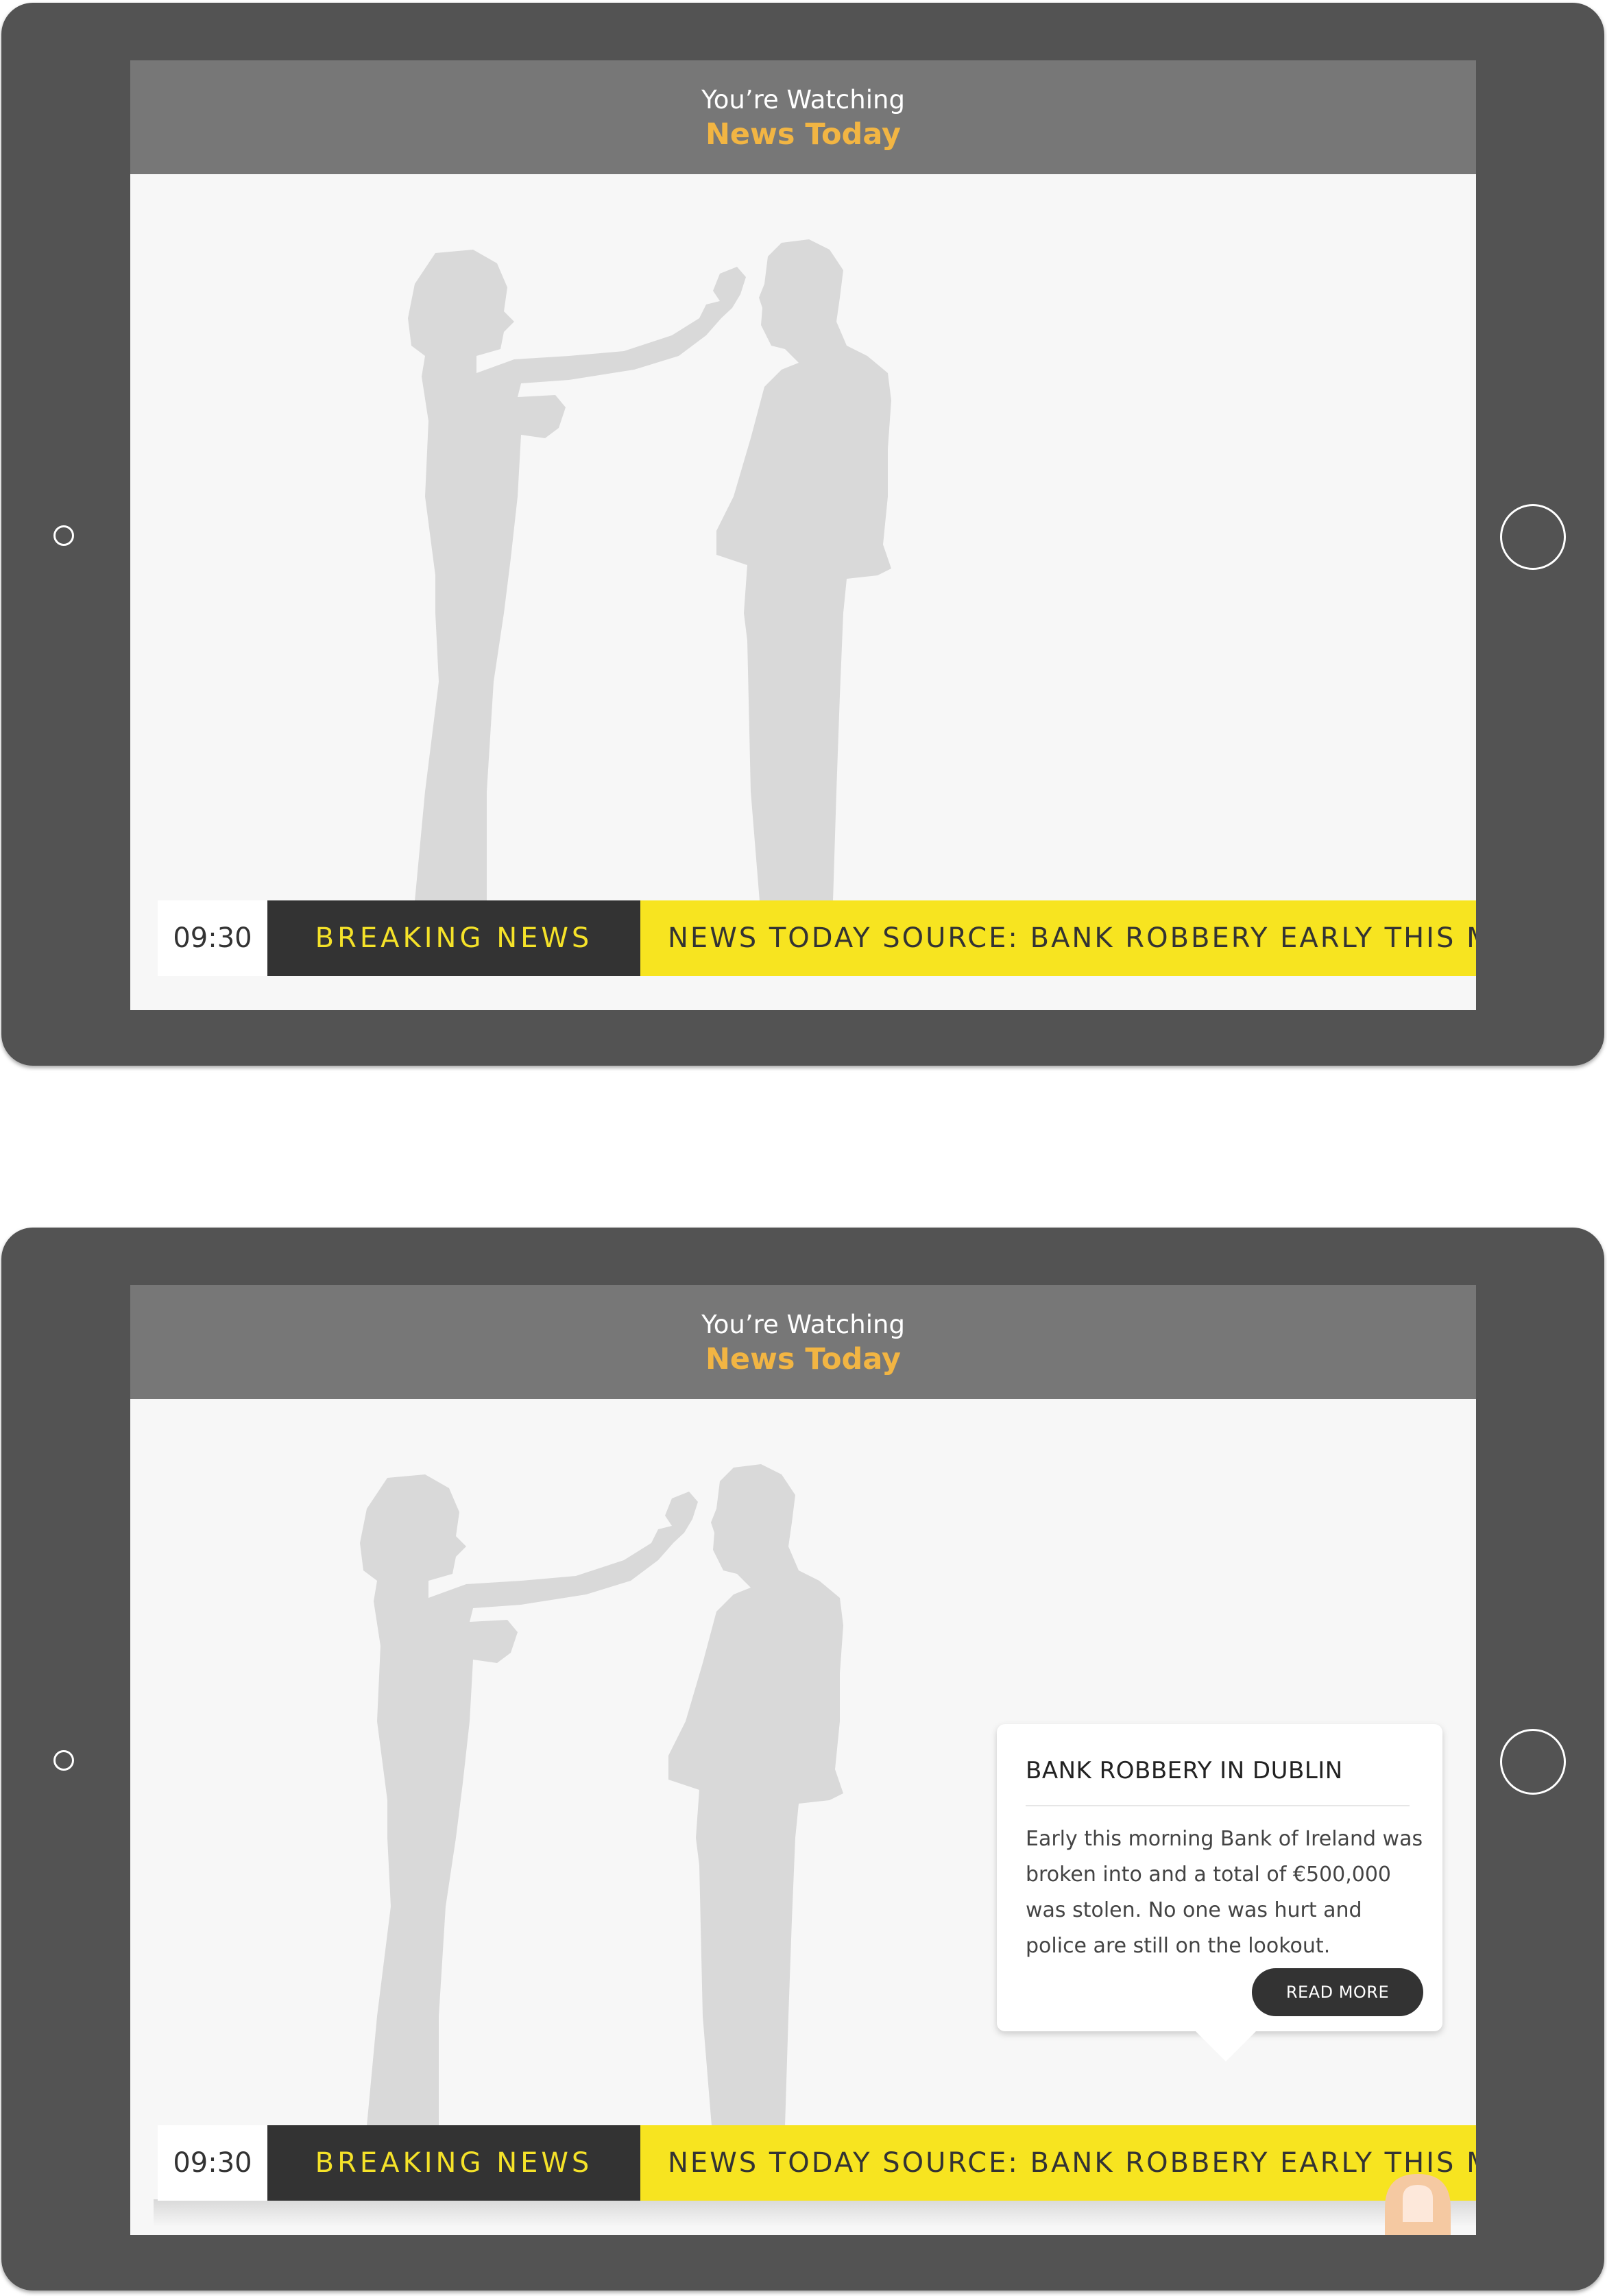 The width and height of the screenshot is (1607, 2296). What do you see at coordinates (1184, 1770) in the screenshot?
I see `popup-title: BANK ROBBERY IN DUBLIN` at bounding box center [1184, 1770].